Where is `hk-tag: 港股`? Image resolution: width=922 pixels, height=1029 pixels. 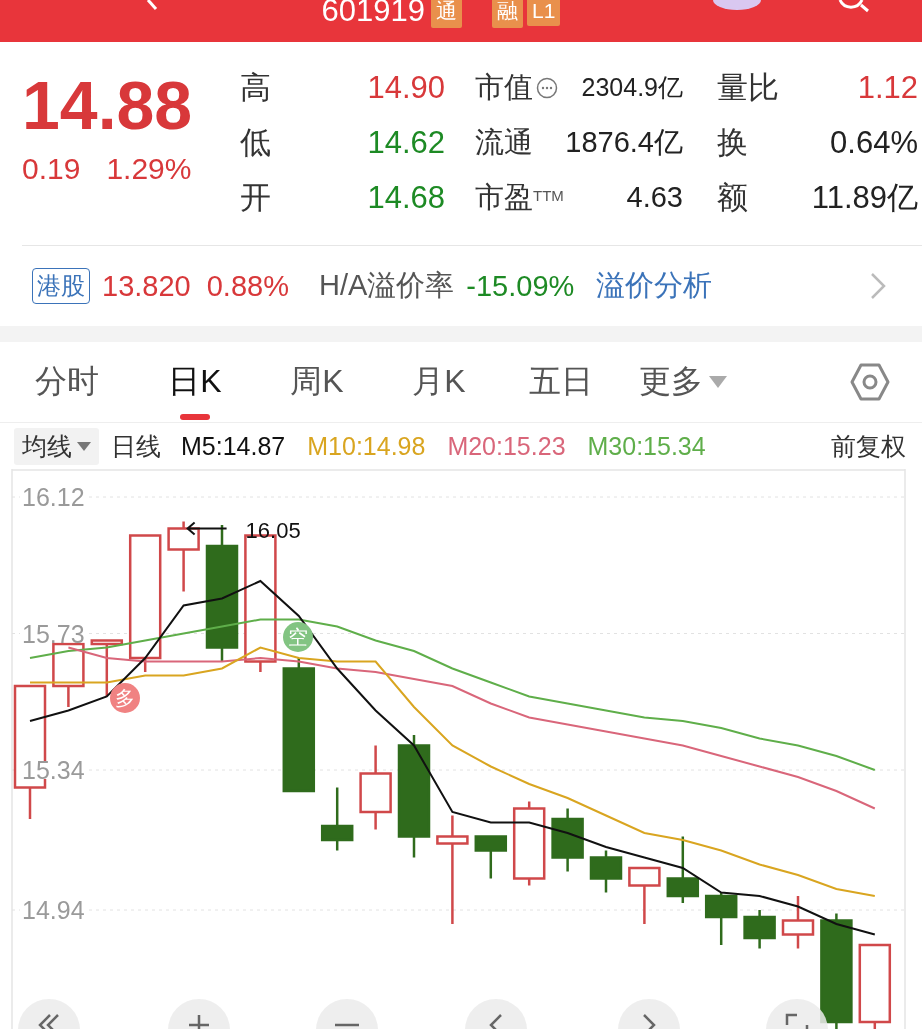
hk-tag: 港股 is located at coordinates (61, 286).